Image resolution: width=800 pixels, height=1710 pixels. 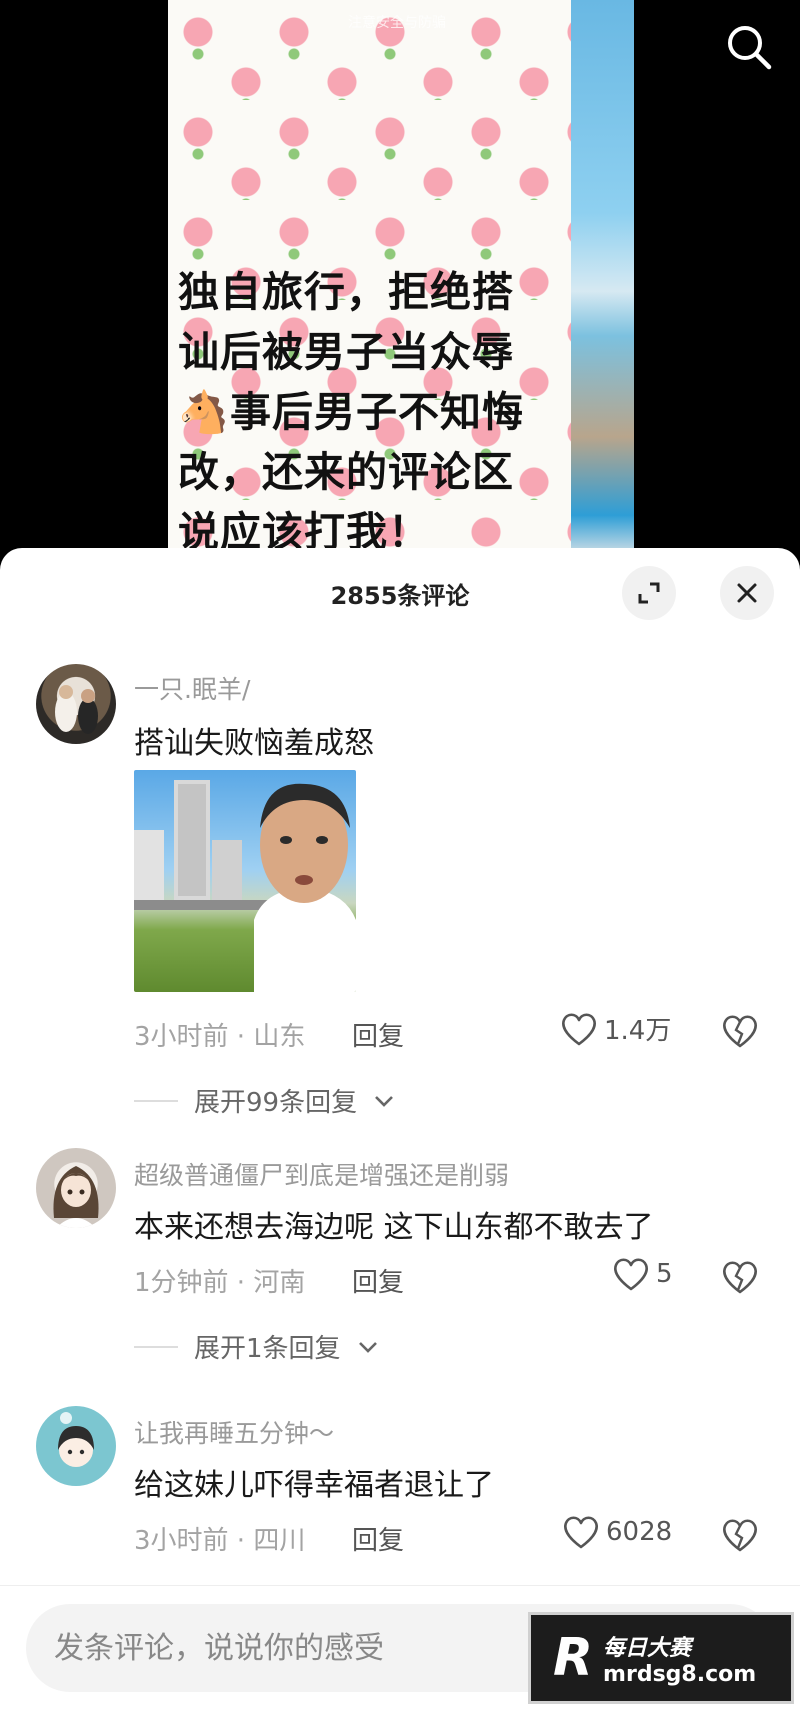 I want to click on site-name: 每日大赛 mrdsg8.com, so click(x=679, y=1658).